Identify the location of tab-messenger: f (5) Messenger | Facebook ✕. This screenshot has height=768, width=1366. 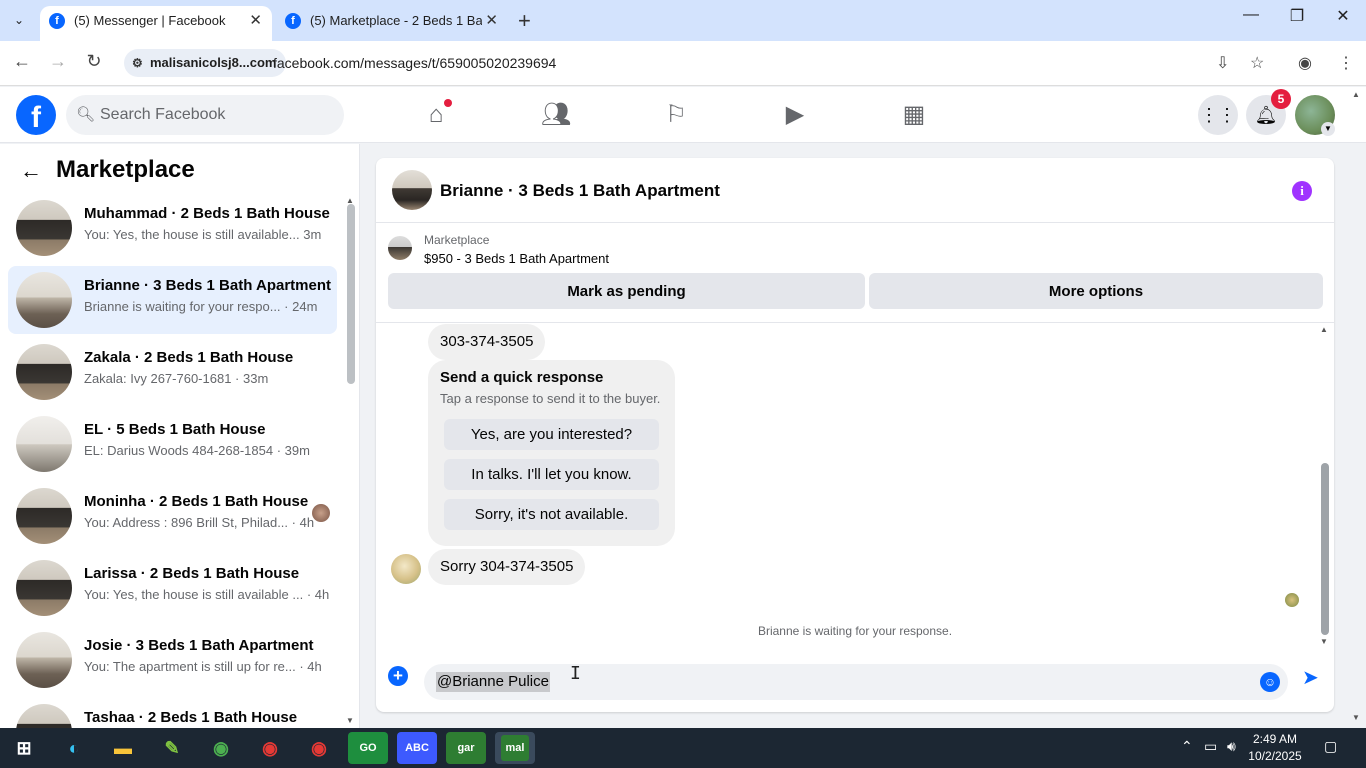
(156, 23).